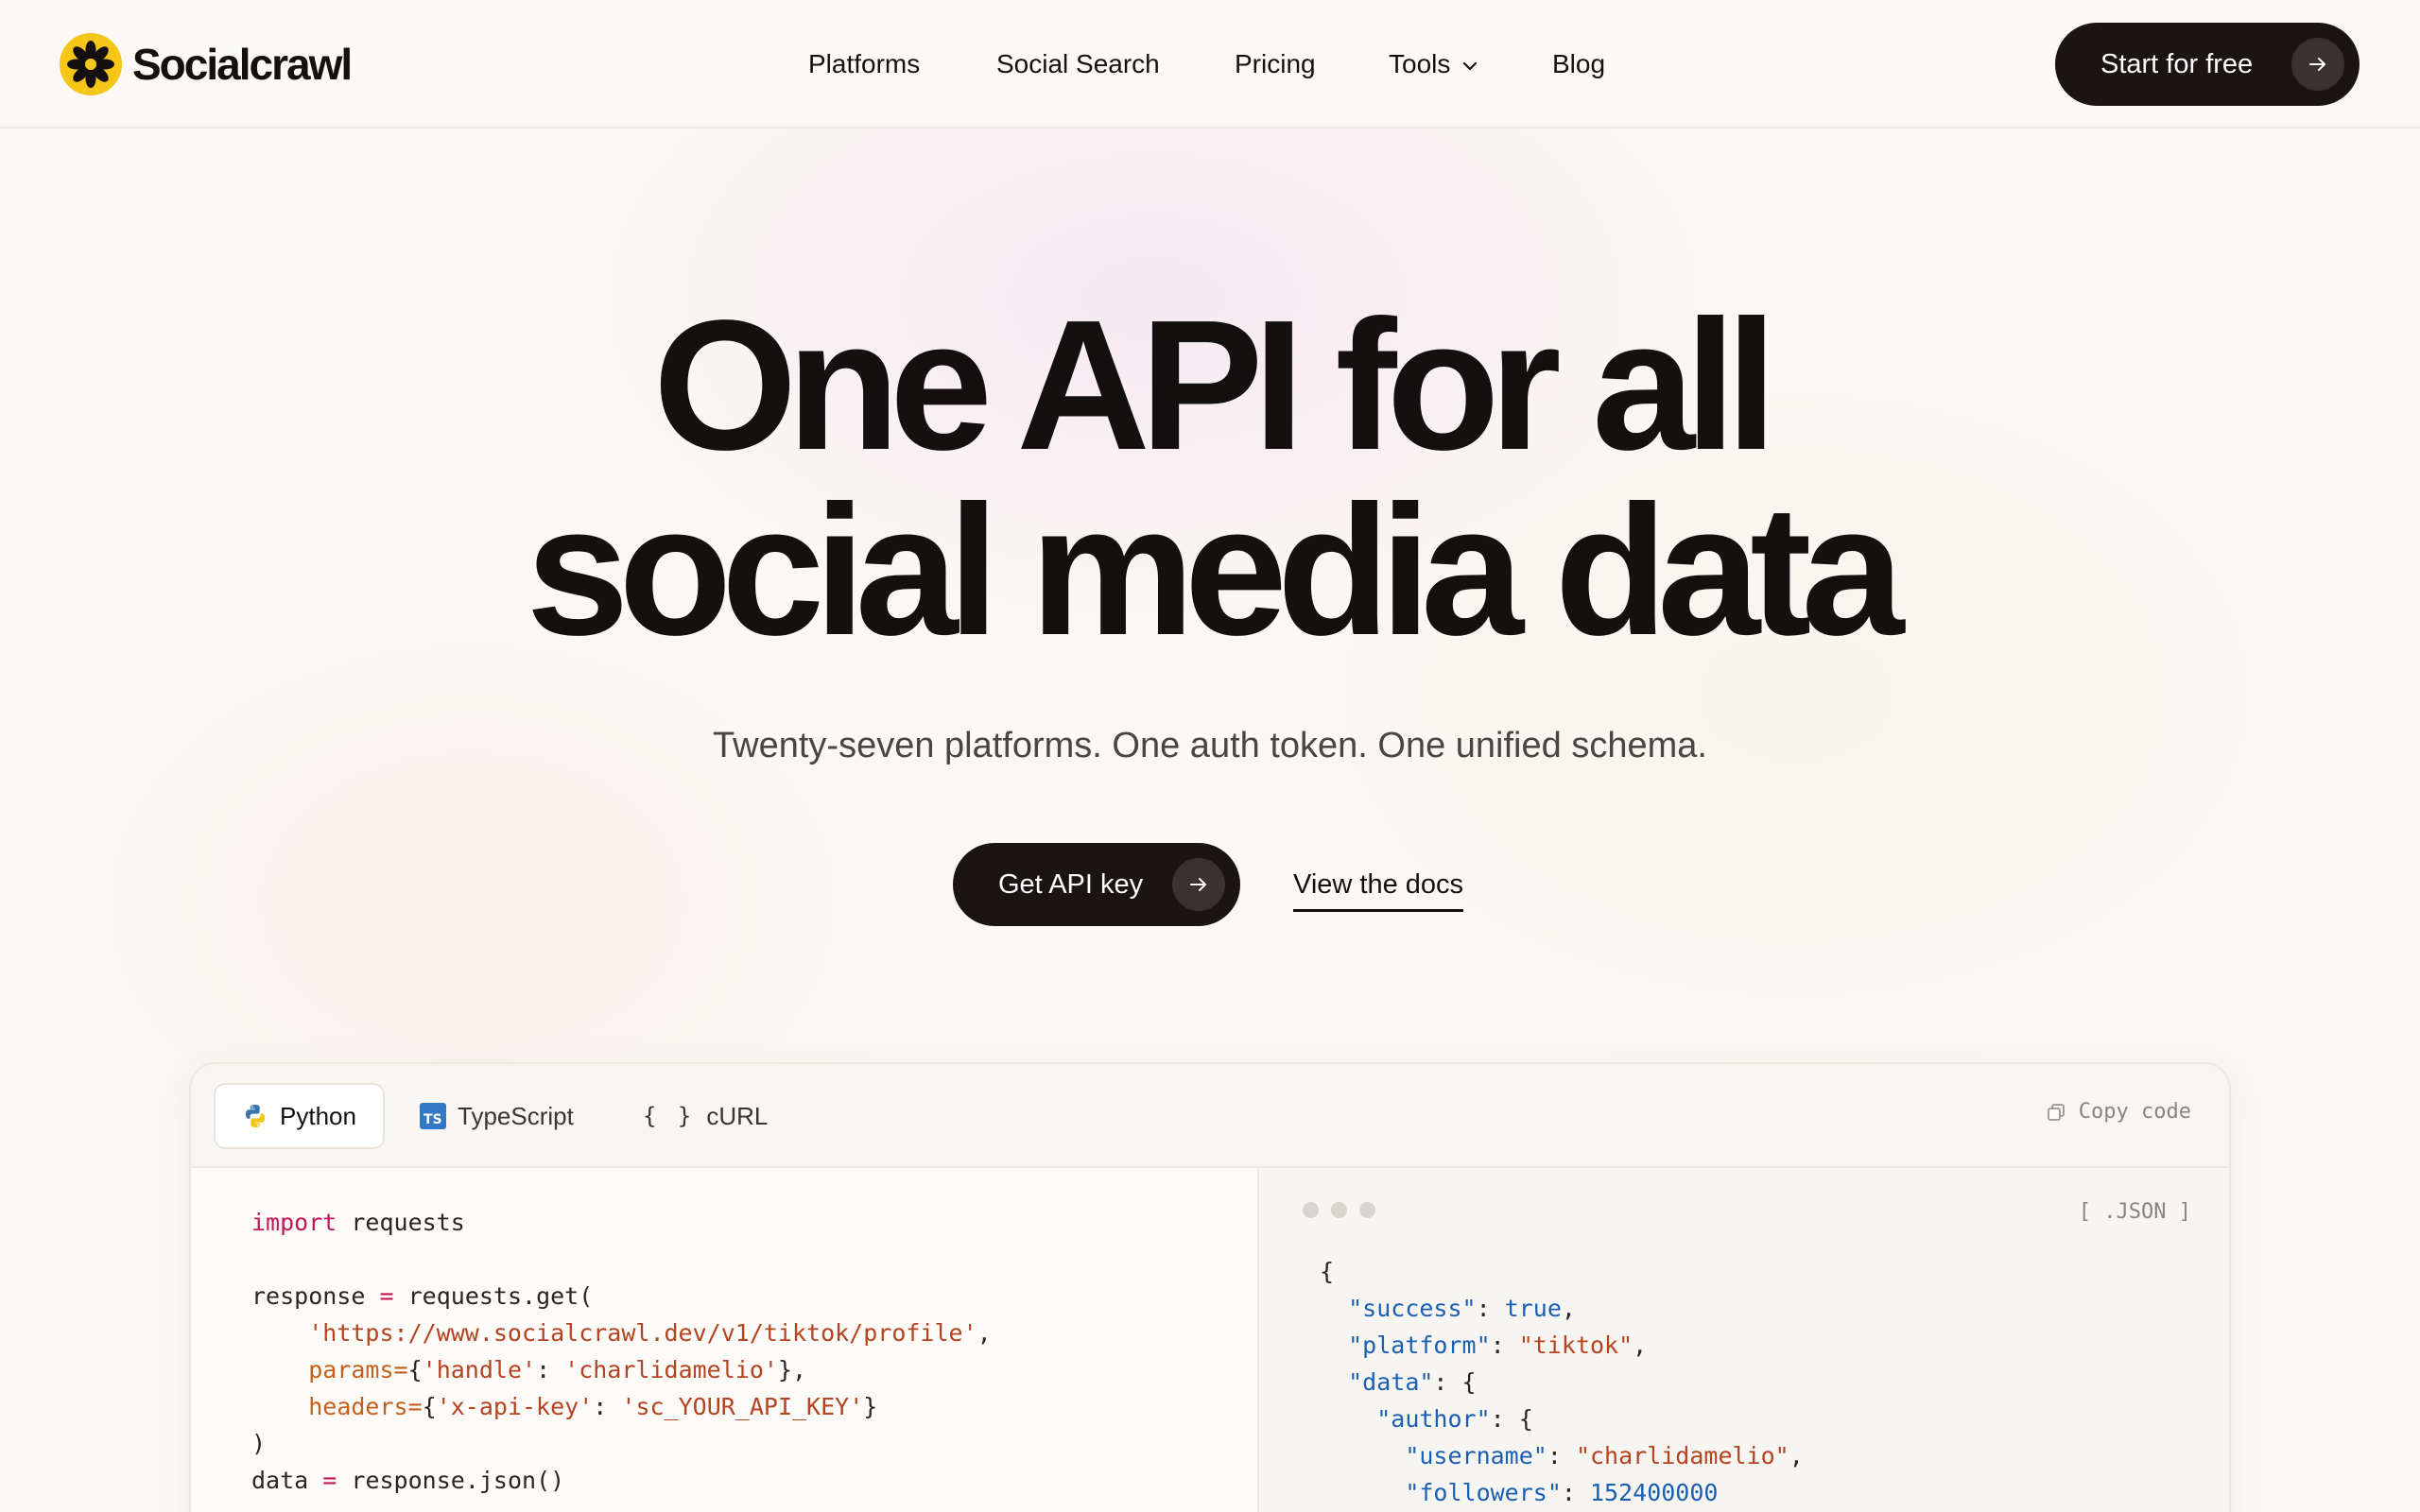  Describe the element at coordinates (2134, 1112) in the screenshot. I see `copy-code-label: Copy code` at that location.